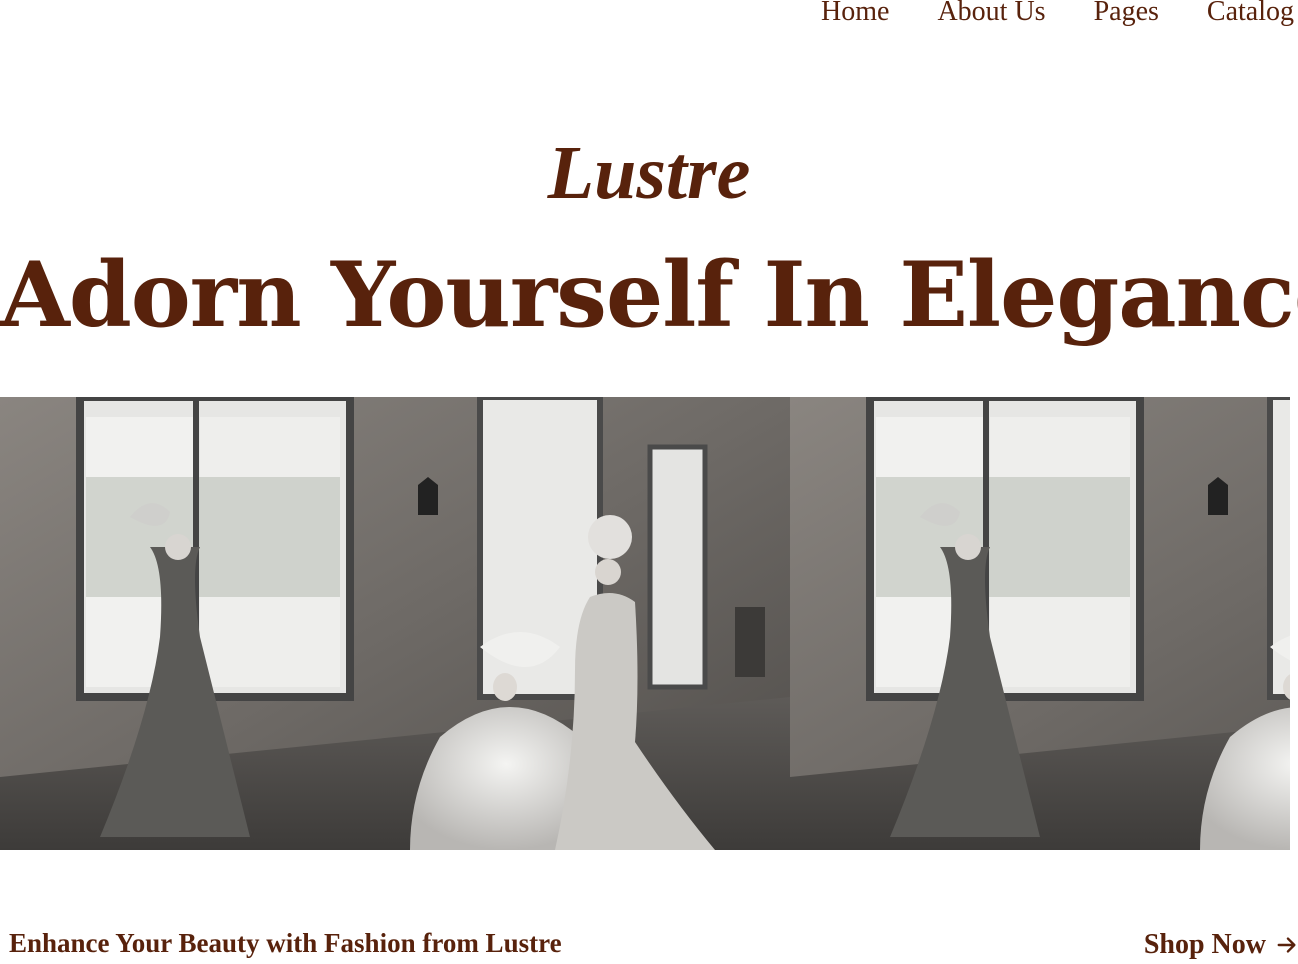  What do you see at coordinates (1126, 15) in the screenshot?
I see `nav-link-pages: Pages` at bounding box center [1126, 15].